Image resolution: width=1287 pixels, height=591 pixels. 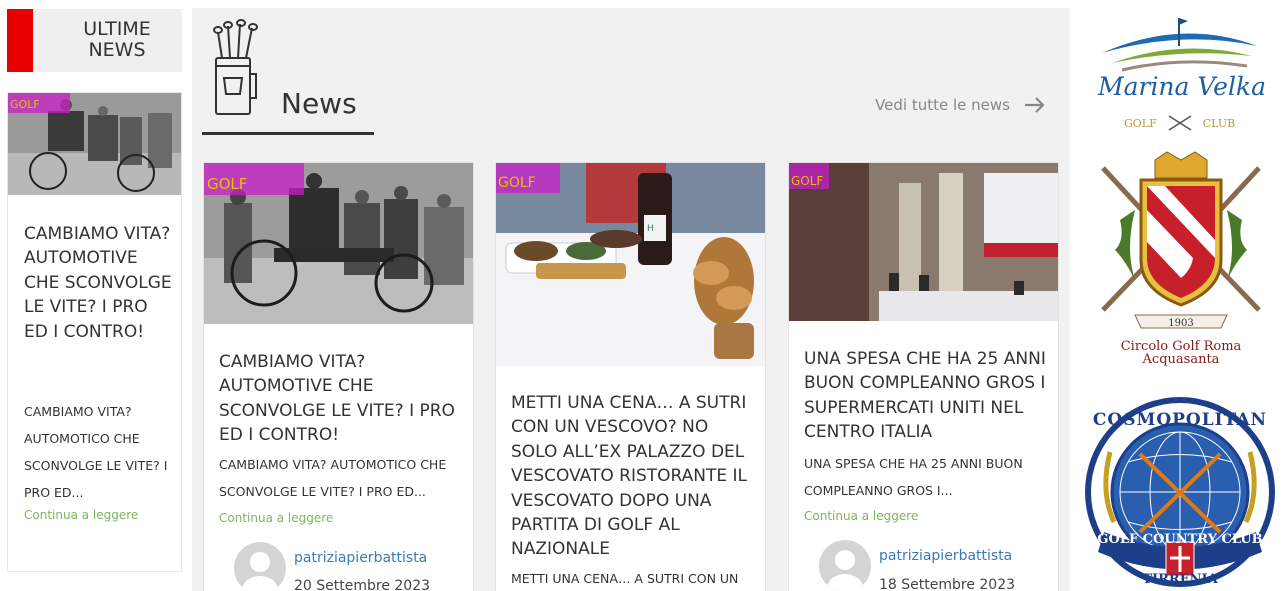 What do you see at coordinates (117, 39) in the screenshot?
I see `ultime-news-label: ULTIME NEWS` at bounding box center [117, 39].